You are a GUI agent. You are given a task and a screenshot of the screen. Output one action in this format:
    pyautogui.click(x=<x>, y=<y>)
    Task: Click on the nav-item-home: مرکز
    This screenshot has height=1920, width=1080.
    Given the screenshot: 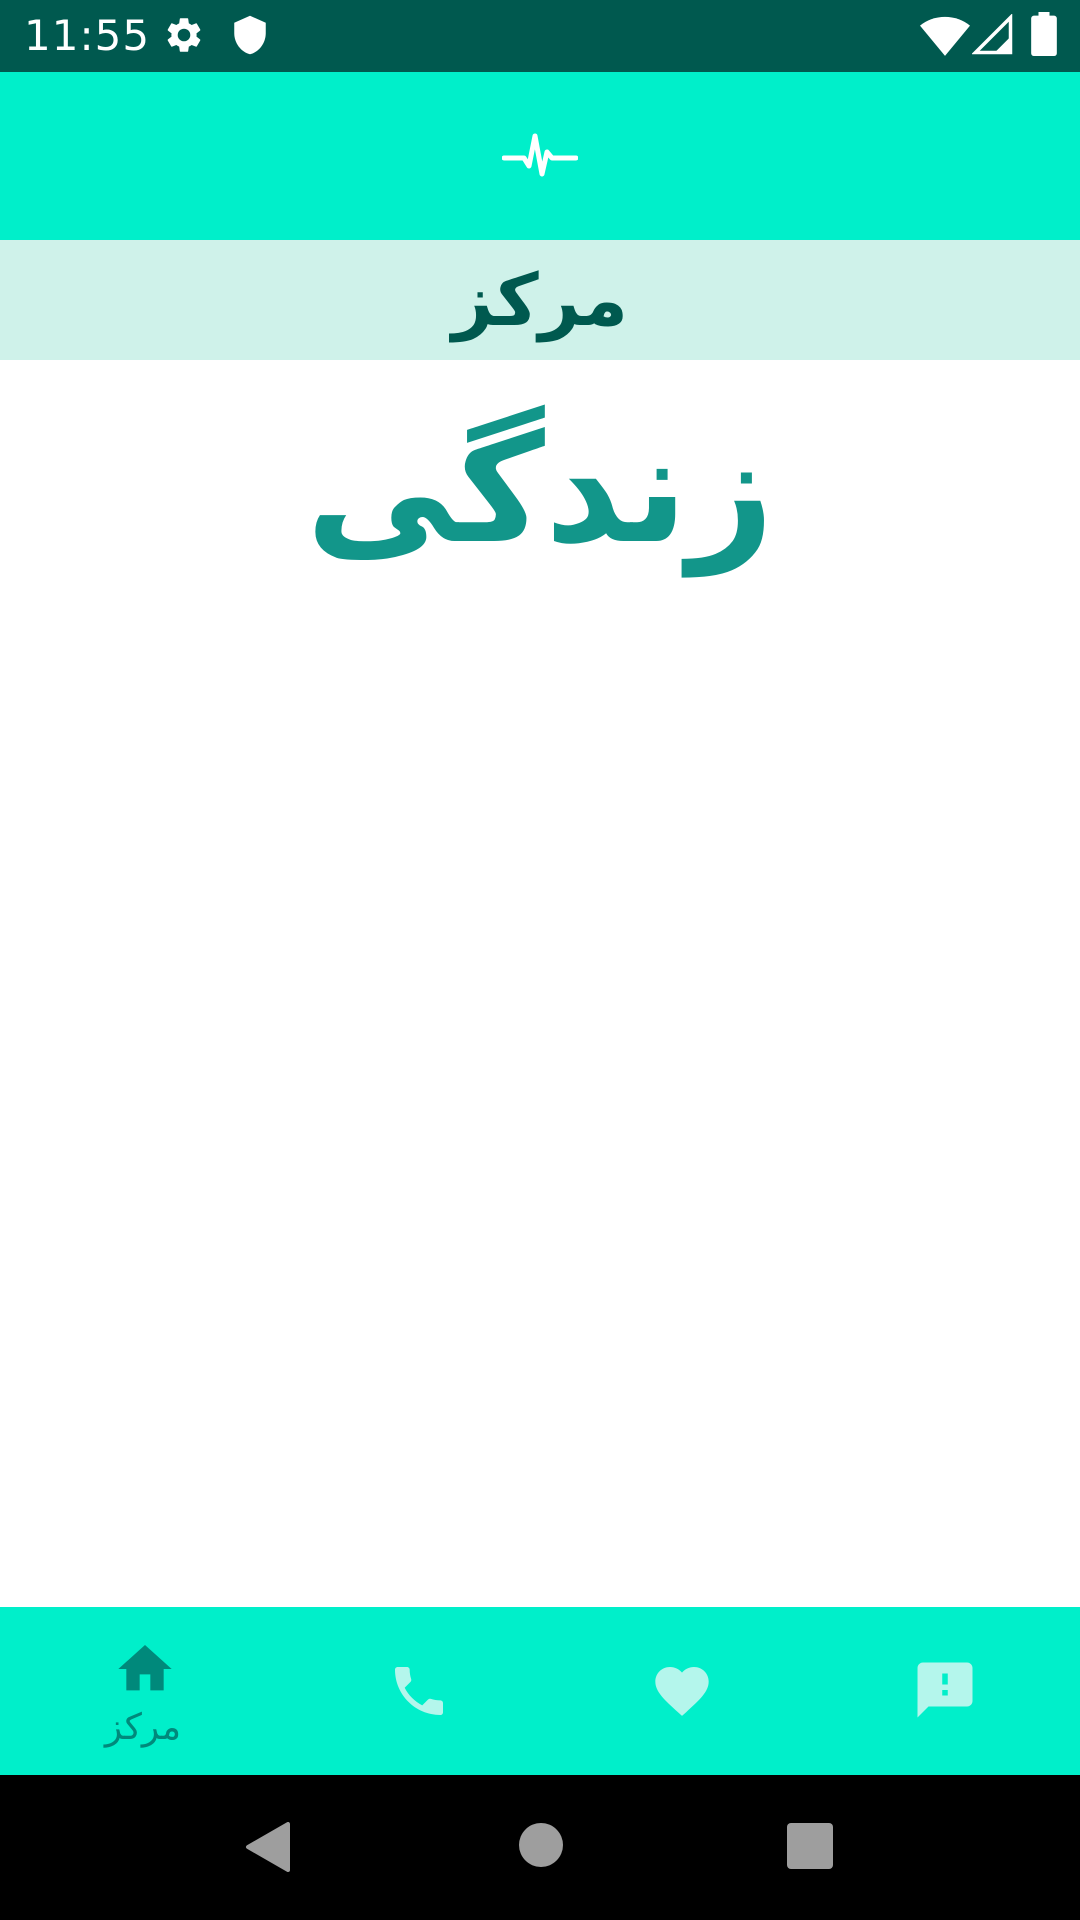 What is the action you would take?
    pyautogui.click(x=143, y=1691)
    